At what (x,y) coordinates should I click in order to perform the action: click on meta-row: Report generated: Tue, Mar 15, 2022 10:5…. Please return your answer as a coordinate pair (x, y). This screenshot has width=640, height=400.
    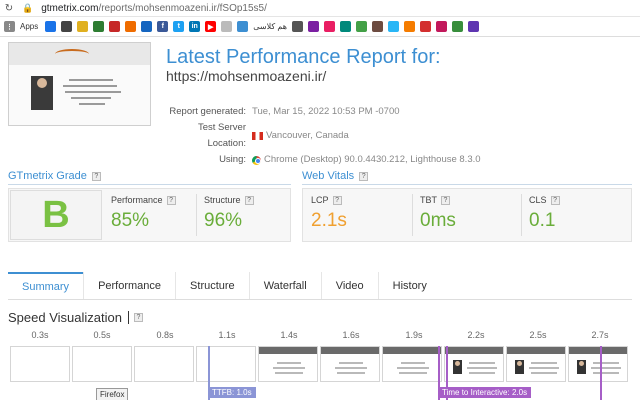
    Looking at the image, I should click on (284, 111).